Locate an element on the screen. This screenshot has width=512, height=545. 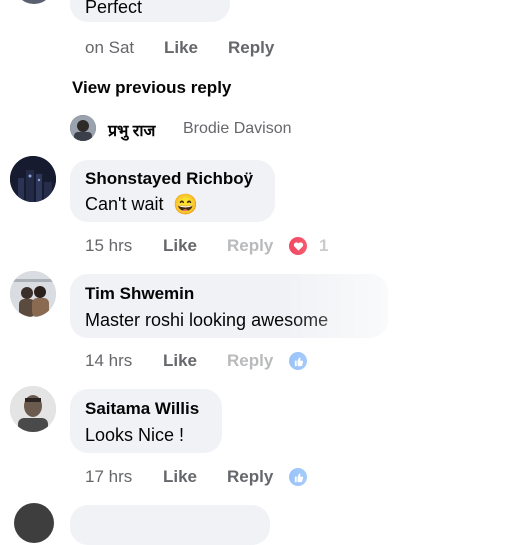
comment-text: Master roshi looking awesome is located at coordinates (207, 320).